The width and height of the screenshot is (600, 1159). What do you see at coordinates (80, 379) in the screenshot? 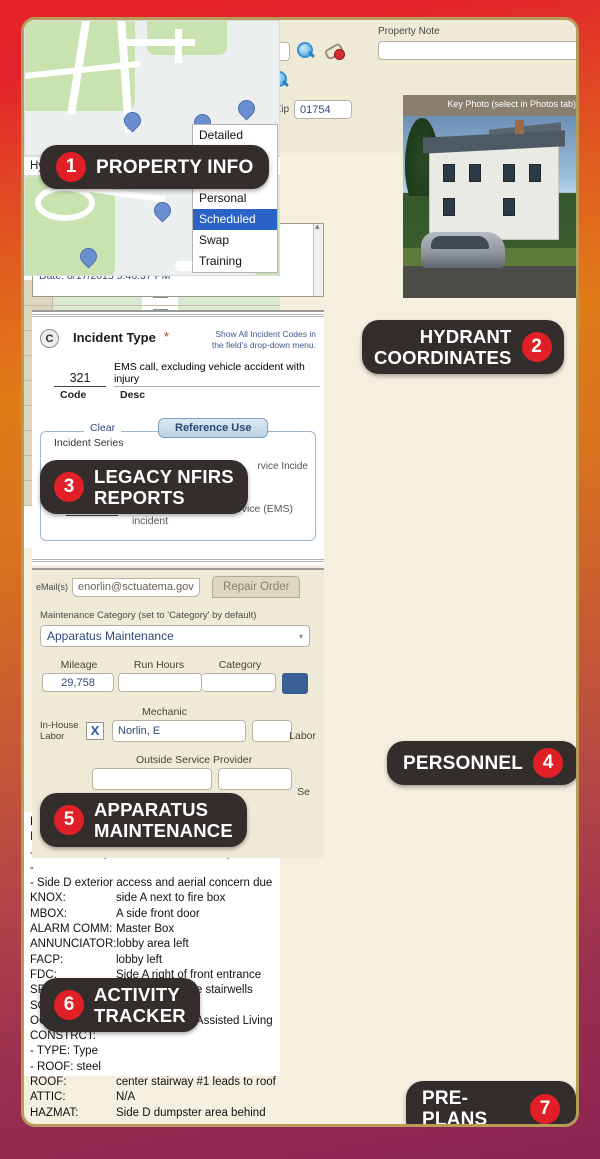
I see `incident-code-input: 321` at bounding box center [80, 379].